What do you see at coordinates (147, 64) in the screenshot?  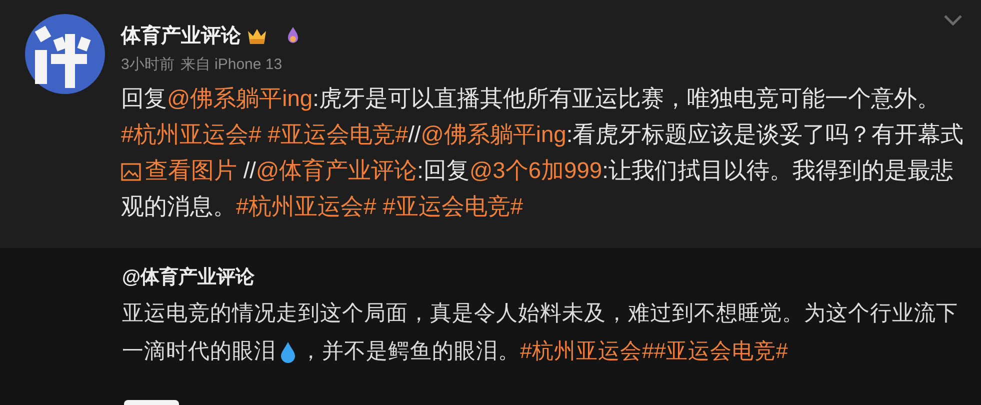 I see `post-time: 3小时前` at bounding box center [147, 64].